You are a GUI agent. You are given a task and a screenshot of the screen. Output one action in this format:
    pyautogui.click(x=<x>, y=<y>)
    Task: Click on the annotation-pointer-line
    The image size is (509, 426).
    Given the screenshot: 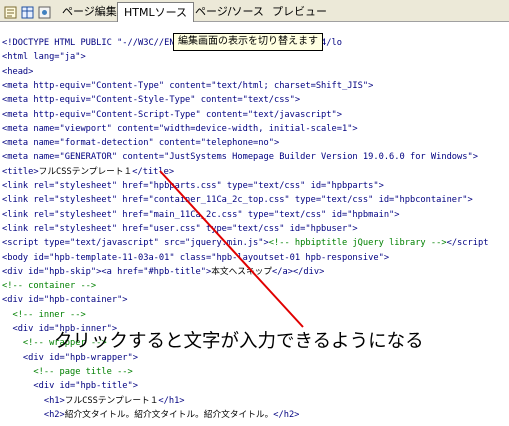 What is the action you would take?
    pyautogui.click(x=231, y=249)
    